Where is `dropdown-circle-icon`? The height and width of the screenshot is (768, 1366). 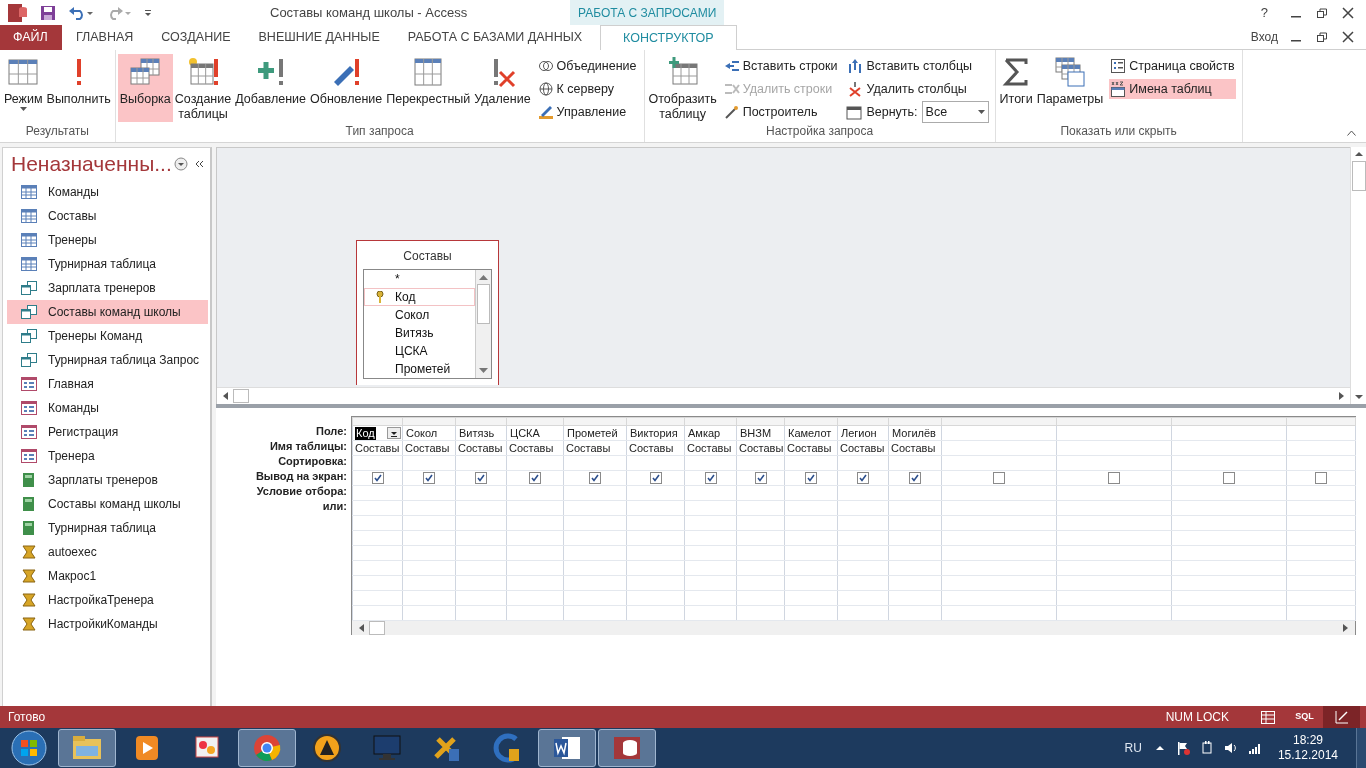
dropdown-circle-icon is located at coordinates (181, 164).